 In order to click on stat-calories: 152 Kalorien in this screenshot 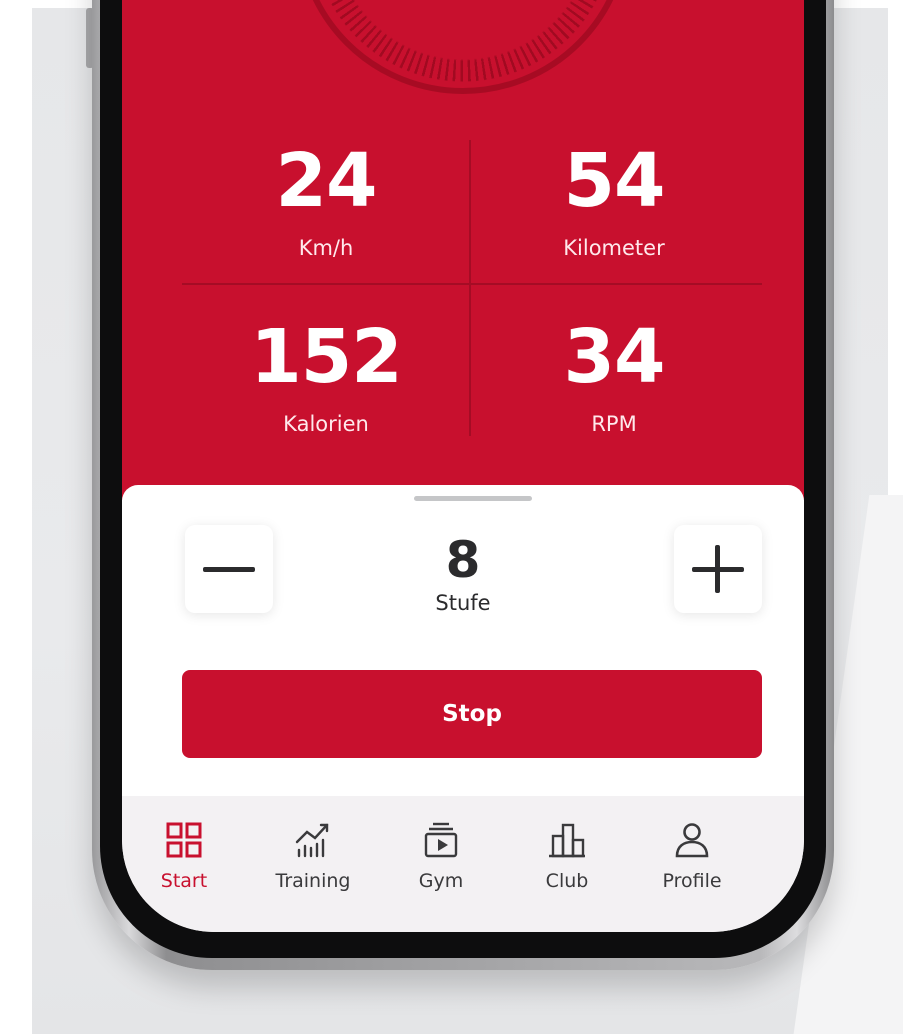, I will do `click(326, 378)`.